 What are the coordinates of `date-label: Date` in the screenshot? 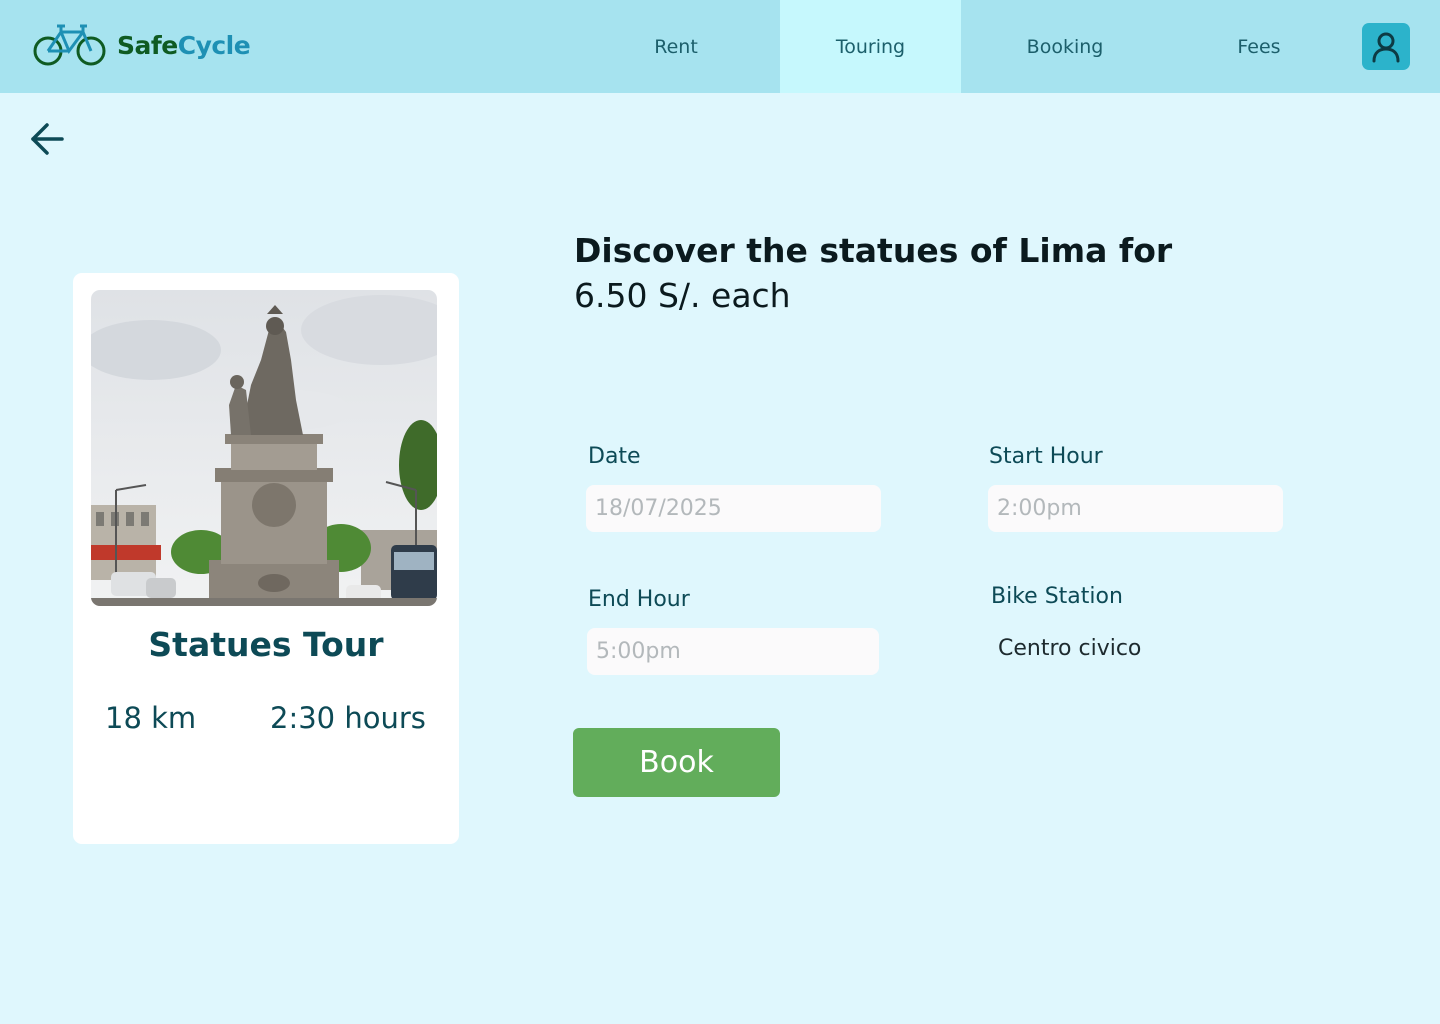 It's located at (614, 456).